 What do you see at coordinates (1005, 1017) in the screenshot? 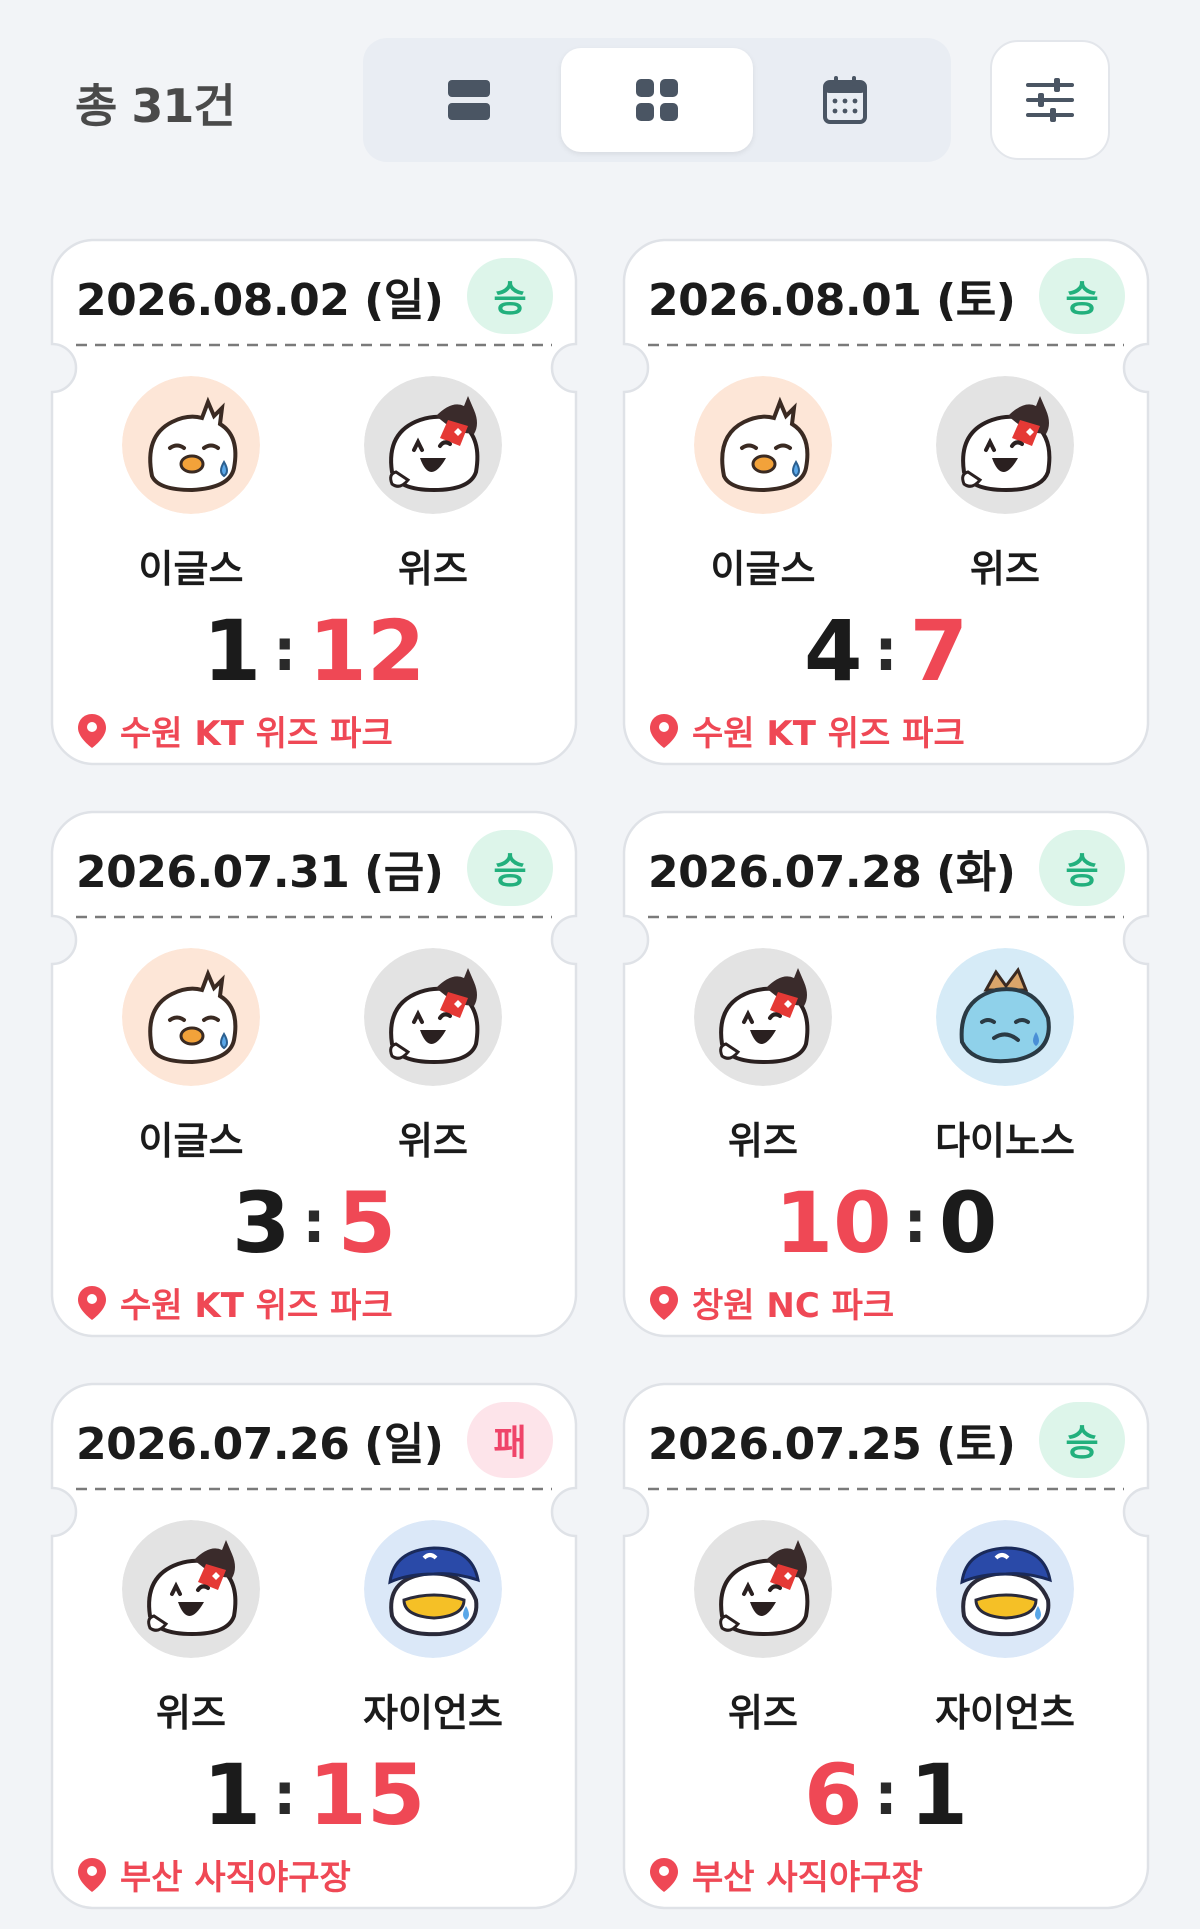
I see `dinos-mascot-icon` at bounding box center [1005, 1017].